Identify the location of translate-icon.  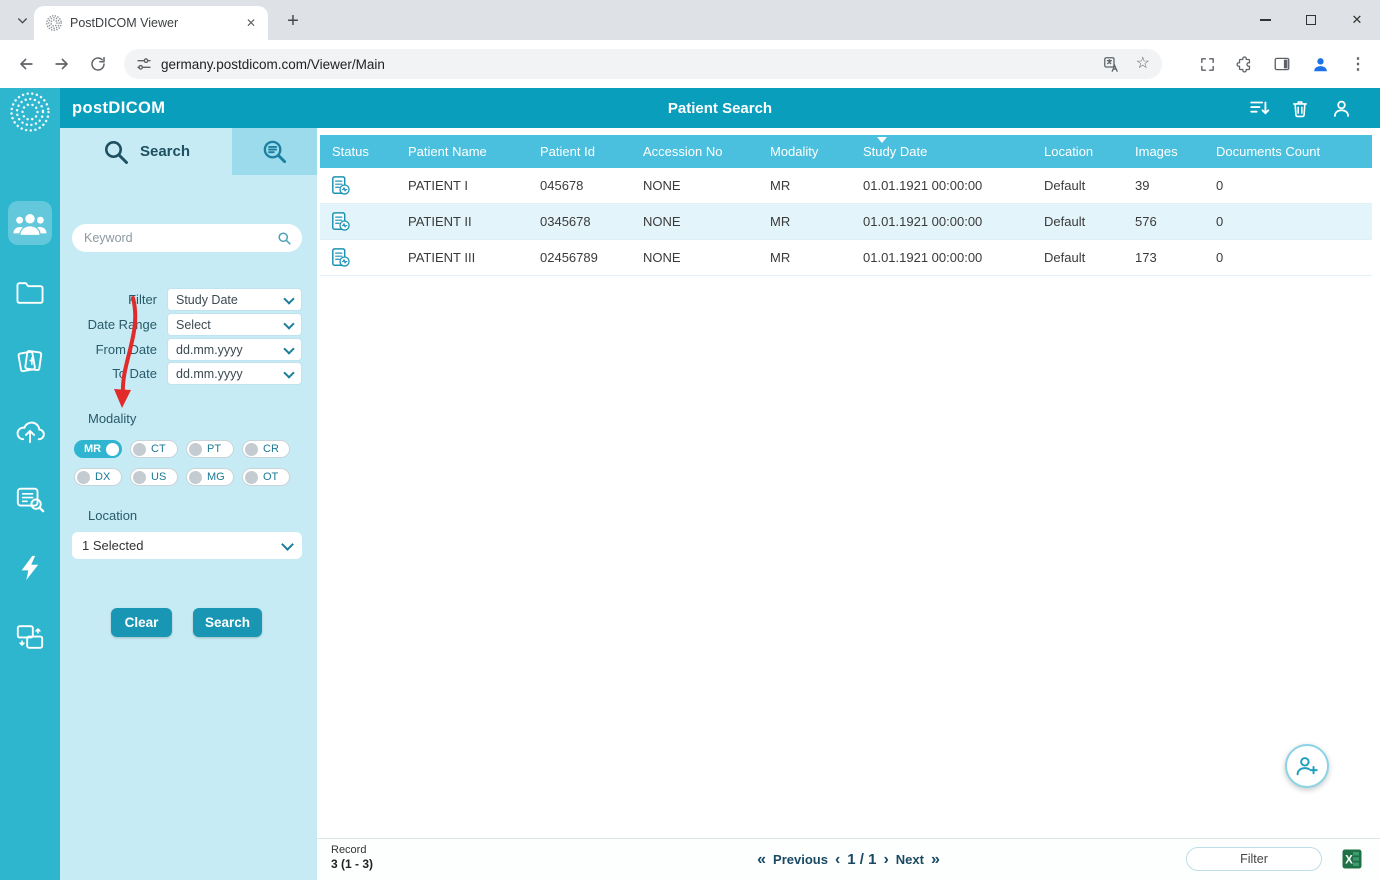
(1111, 64).